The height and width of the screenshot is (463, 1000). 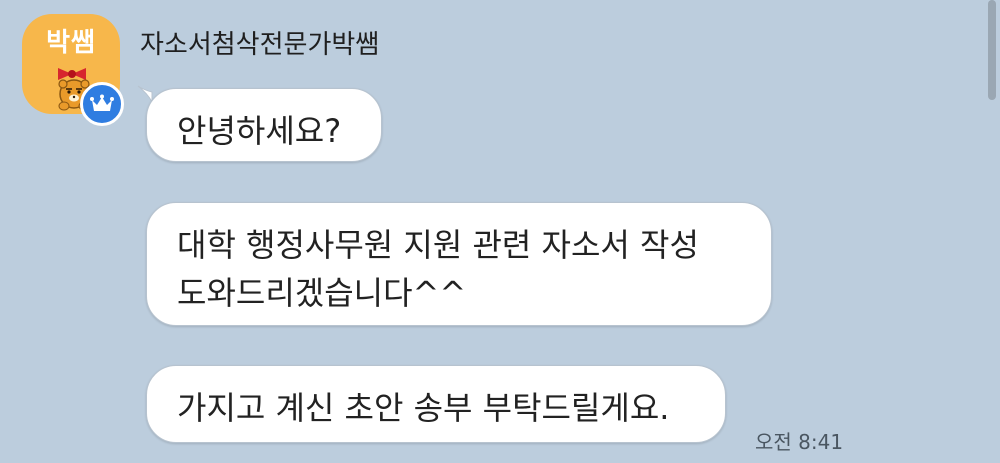 I want to click on crown-icon, so click(x=102, y=104).